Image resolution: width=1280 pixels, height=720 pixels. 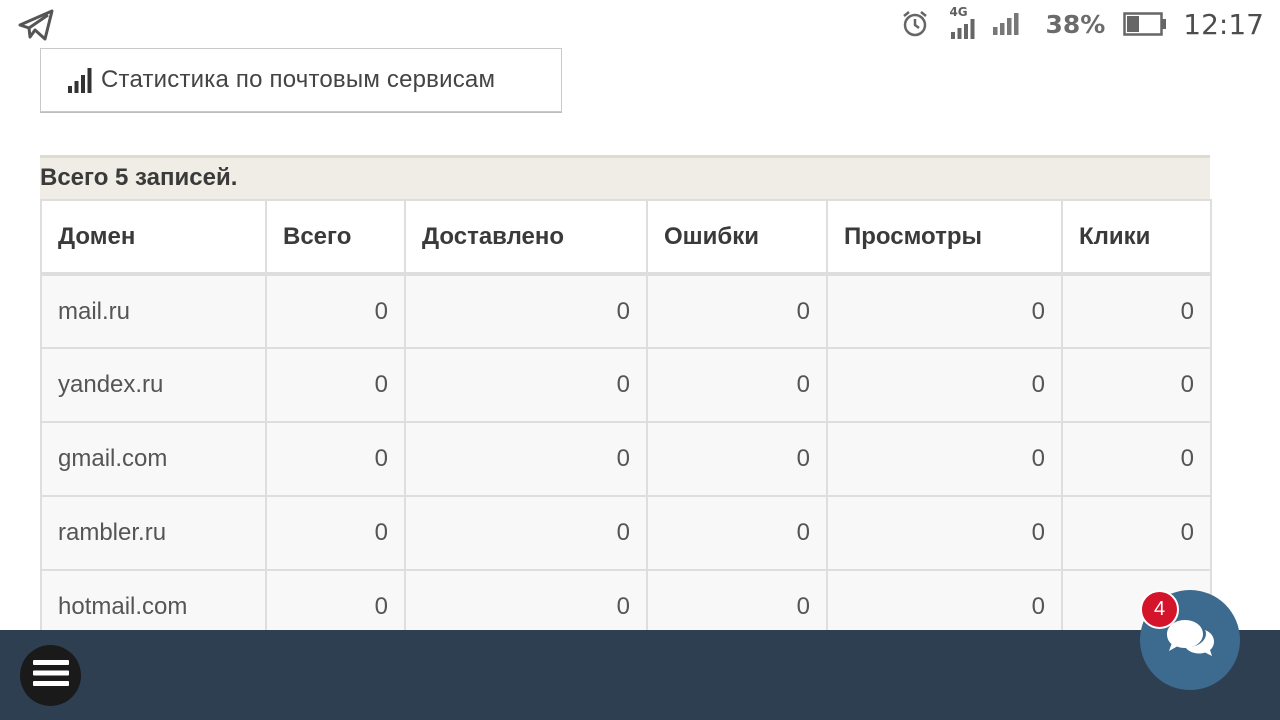 I want to click on table-row: yandex.ru 0 0 0 0 0, so click(x=626, y=385).